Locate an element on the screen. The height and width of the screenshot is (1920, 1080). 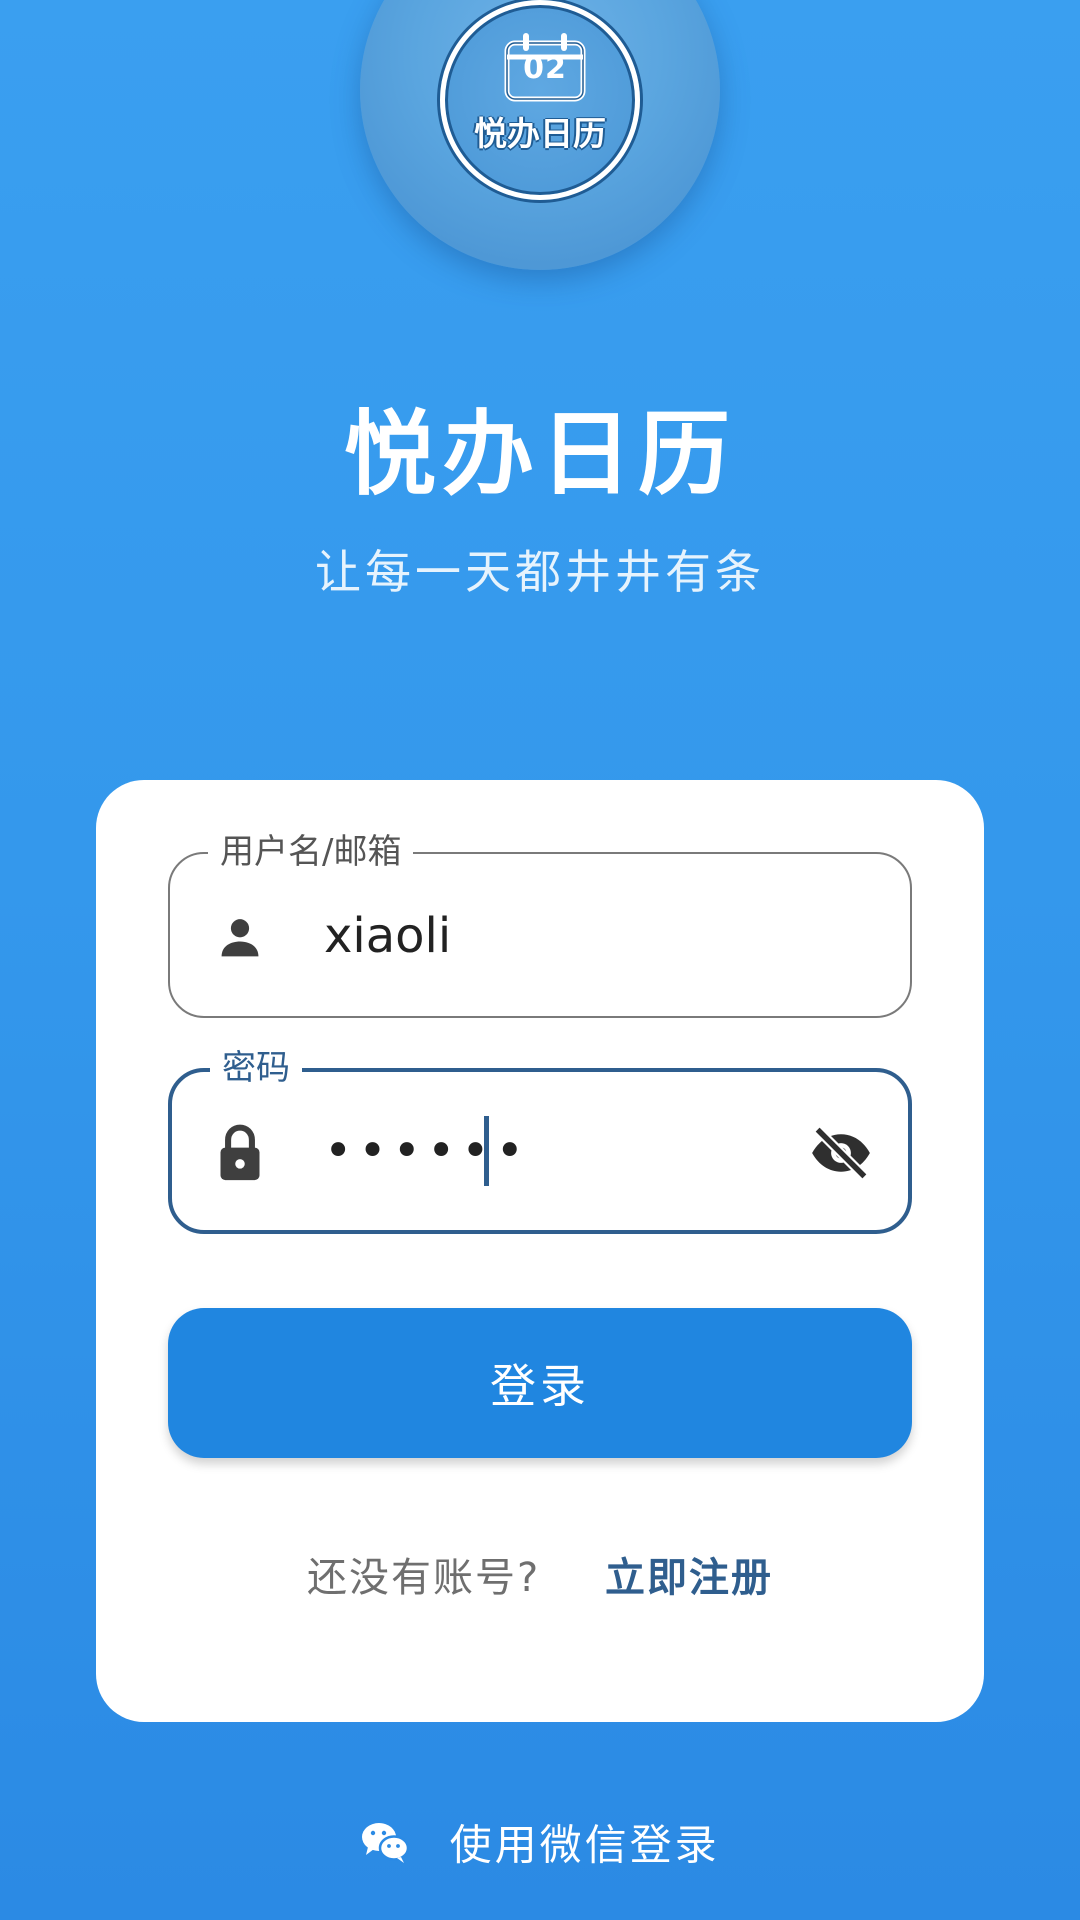
logo-text: 悦办日历 is located at coordinates (540, 133).